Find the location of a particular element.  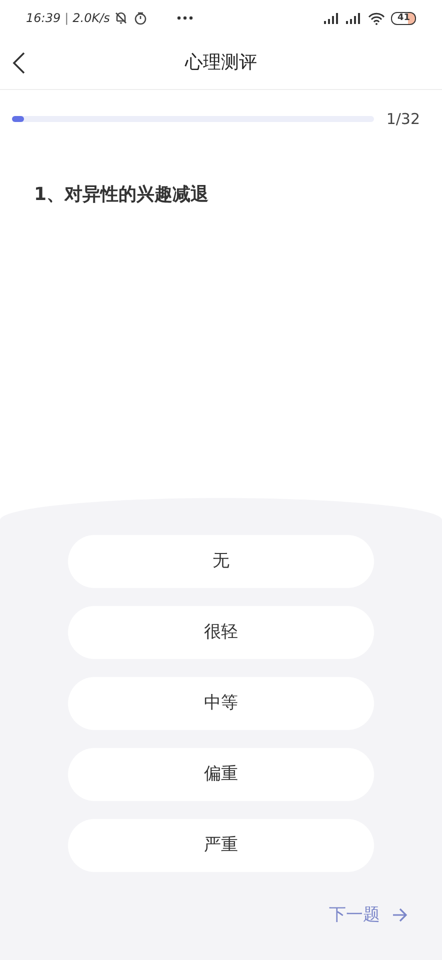

answer-option: 无 is located at coordinates (221, 561).